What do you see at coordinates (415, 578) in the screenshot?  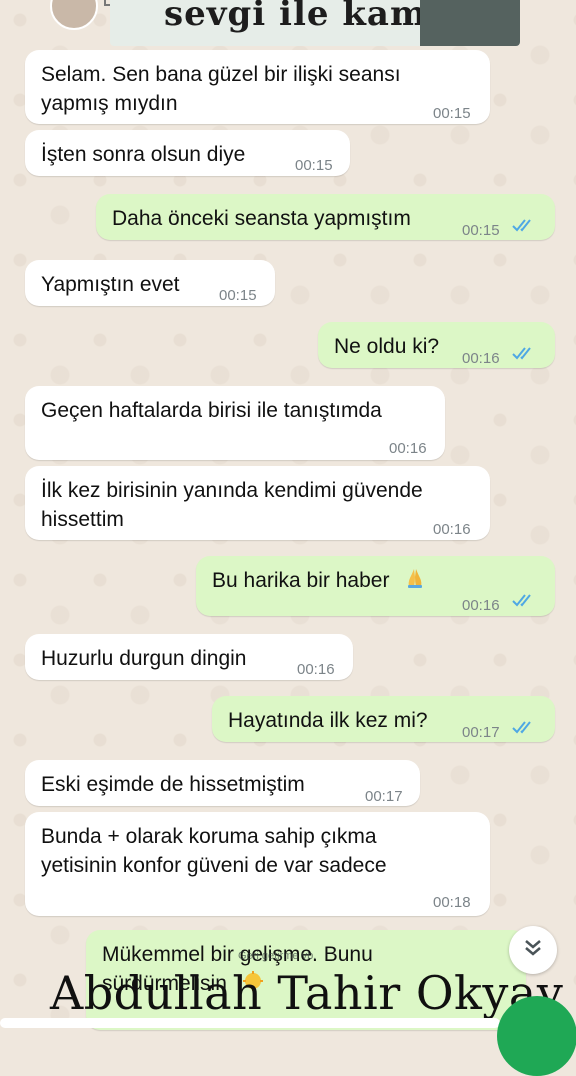 I see `folded-hands-icon` at bounding box center [415, 578].